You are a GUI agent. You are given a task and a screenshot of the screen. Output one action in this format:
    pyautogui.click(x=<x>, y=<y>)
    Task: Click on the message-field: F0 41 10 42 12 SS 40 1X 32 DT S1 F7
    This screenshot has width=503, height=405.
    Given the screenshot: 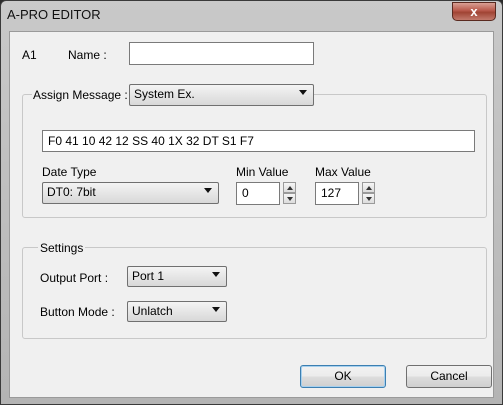 What is the action you would take?
    pyautogui.click(x=258, y=141)
    